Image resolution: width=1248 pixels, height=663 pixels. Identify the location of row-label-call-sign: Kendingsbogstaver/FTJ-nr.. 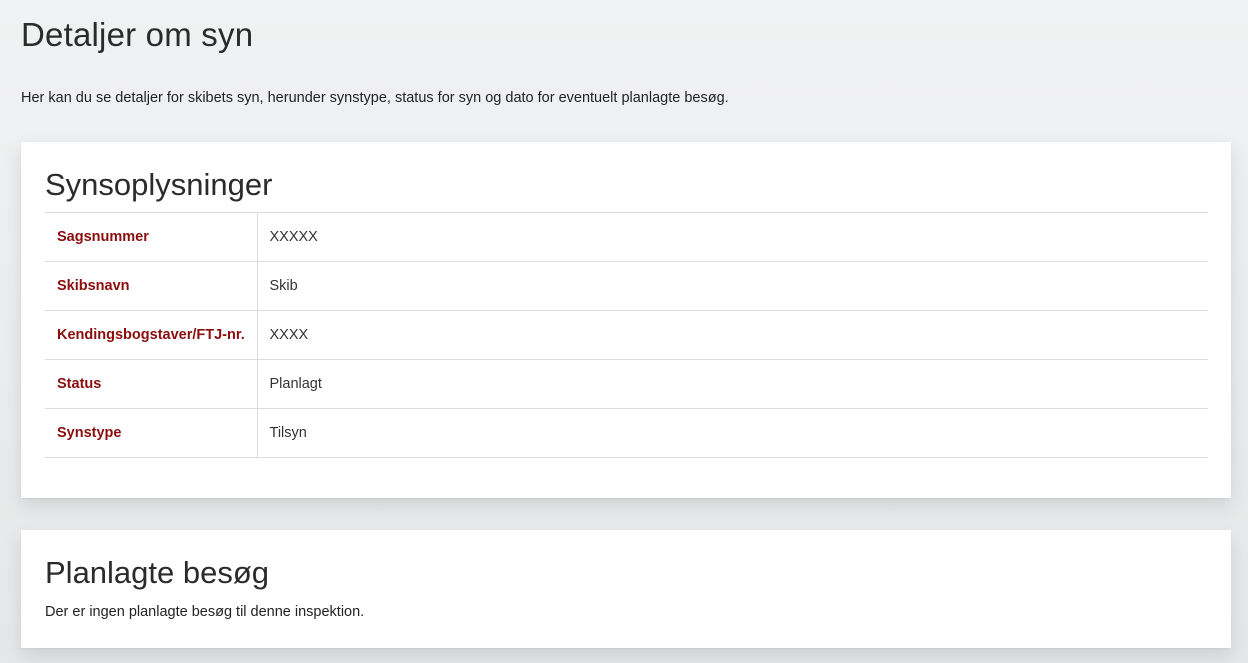
(151, 335).